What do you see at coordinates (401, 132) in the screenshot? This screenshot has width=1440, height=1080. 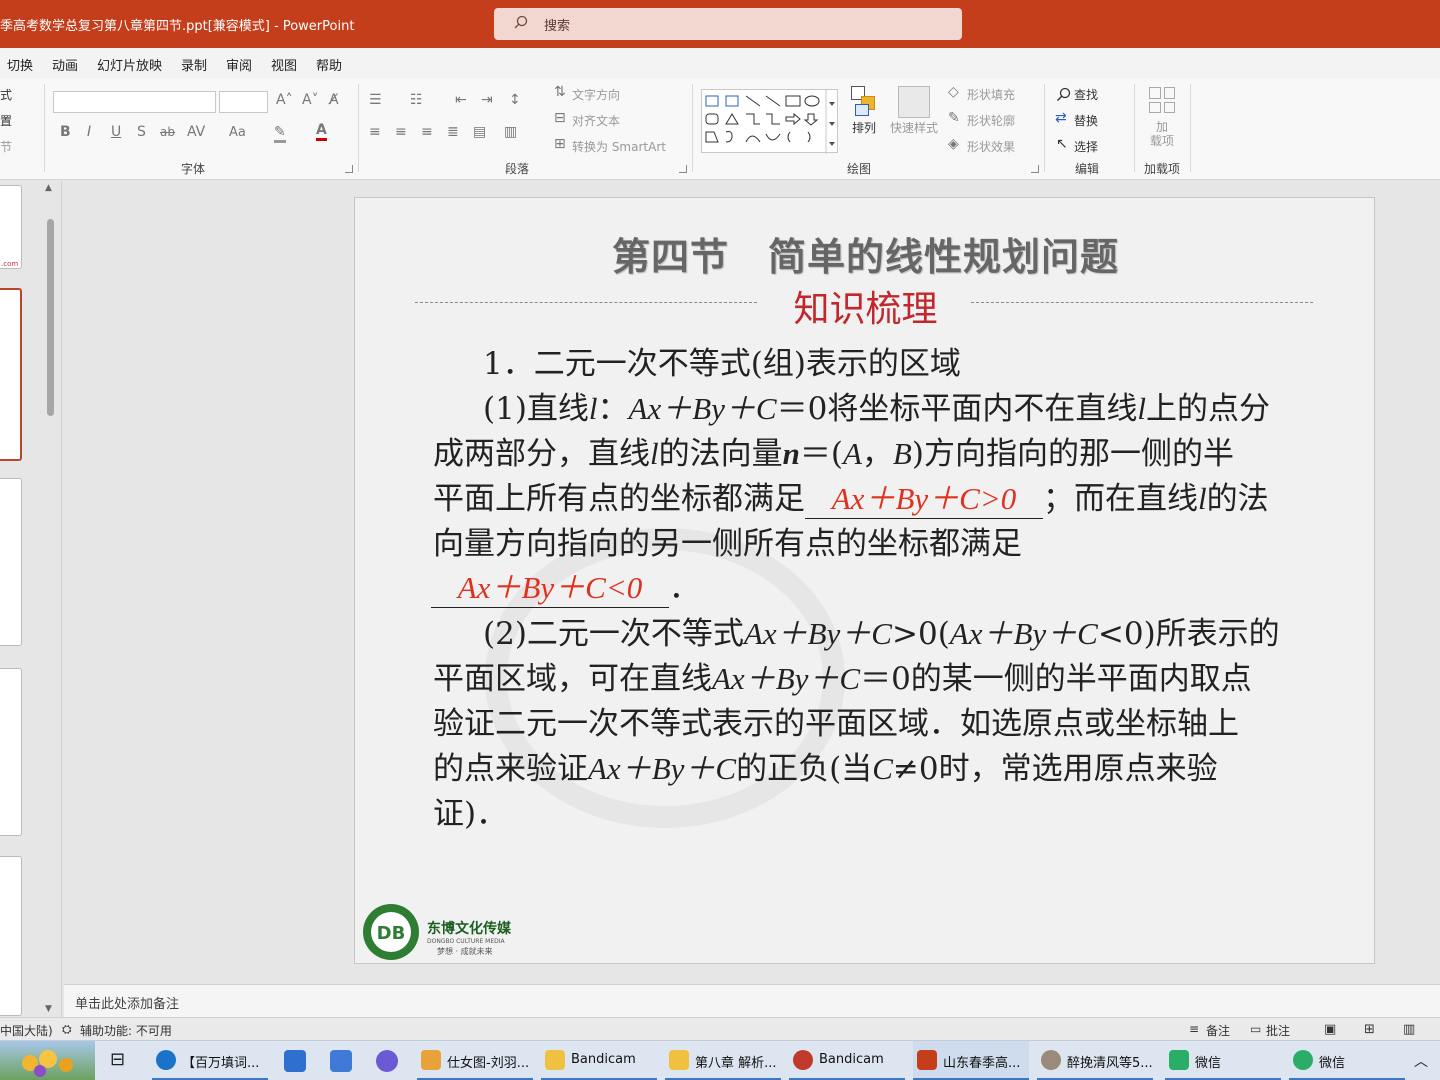 I see `align-center-icon: ≡` at bounding box center [401, 132].